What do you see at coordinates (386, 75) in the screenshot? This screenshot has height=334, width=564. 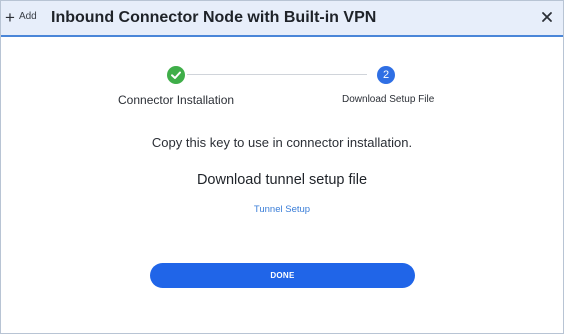 I see `step-2-number: 2` at bounding box center [386, 75].